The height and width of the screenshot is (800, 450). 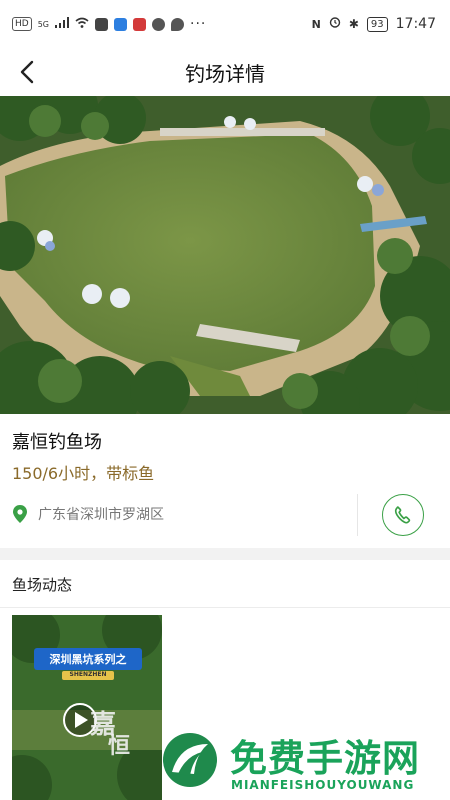 What do you see at coordinates (83, 473) in the screenshot?
I see `spot-price: 150/6小时，带标鱼` at bounding box center [83, 473].